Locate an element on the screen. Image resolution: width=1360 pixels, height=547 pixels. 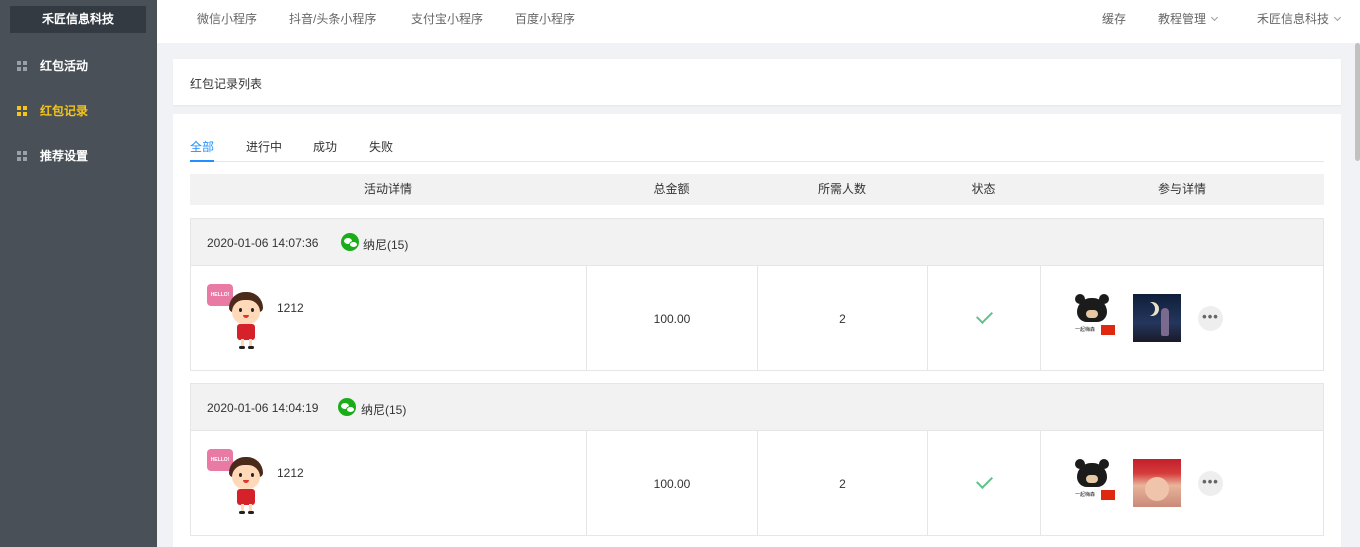
tab-all: 全部 is located at coordinates (202, 150).